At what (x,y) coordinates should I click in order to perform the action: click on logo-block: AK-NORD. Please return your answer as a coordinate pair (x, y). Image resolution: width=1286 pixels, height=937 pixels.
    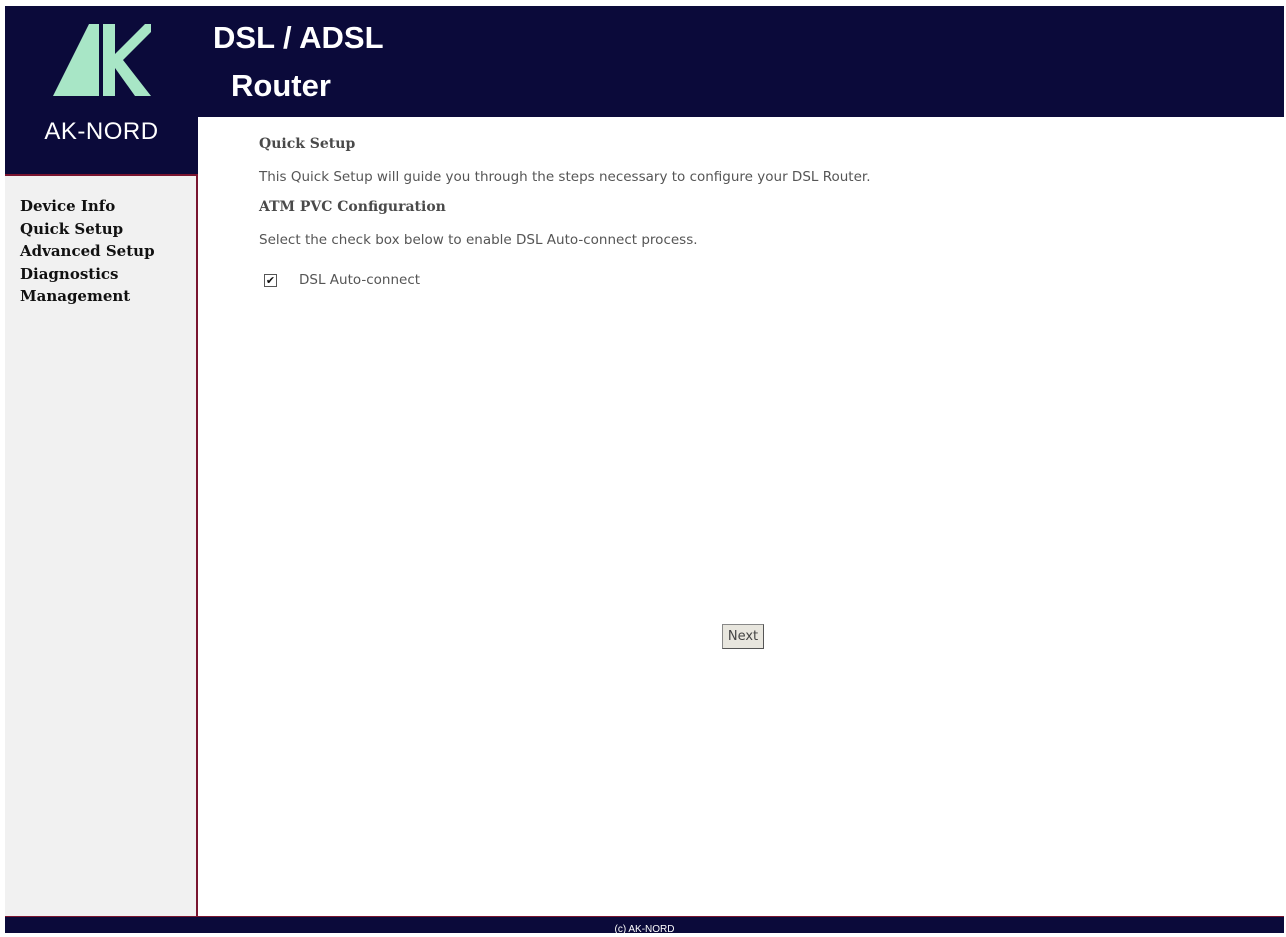
    Looking at the image, I should click on (101, 90).